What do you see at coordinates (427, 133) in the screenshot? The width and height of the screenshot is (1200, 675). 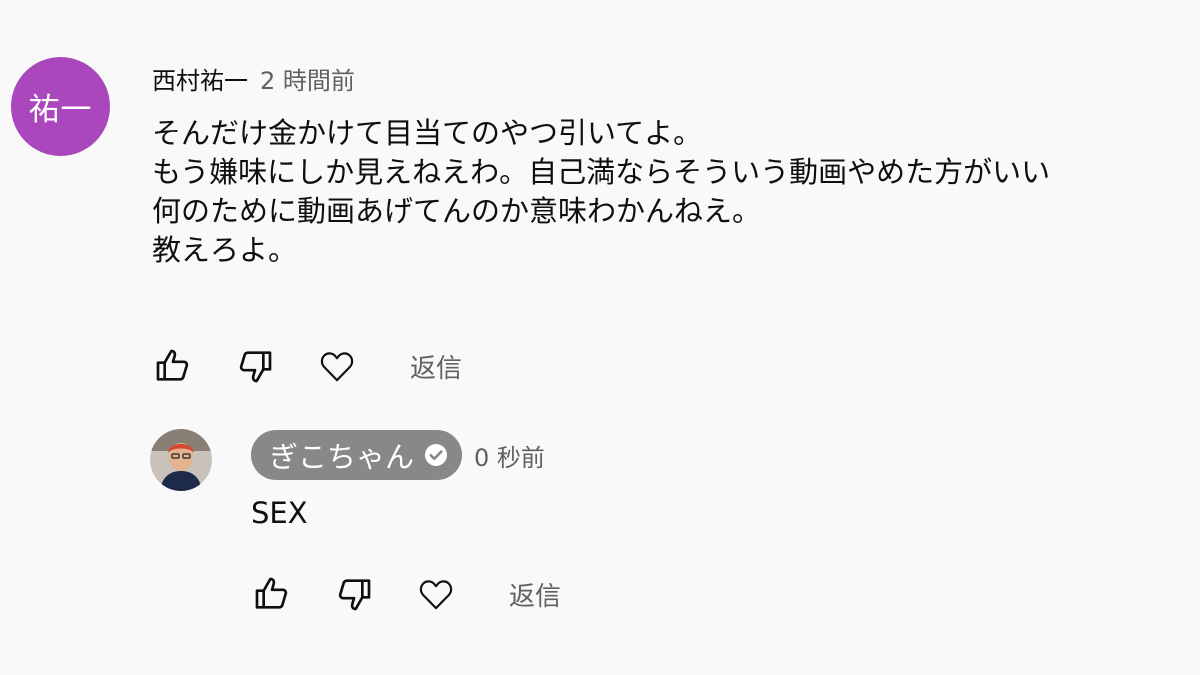 I see `comment-line: そんだけ金かけて目当てのやつ引いてよ。` at bounding box center [427, 133].